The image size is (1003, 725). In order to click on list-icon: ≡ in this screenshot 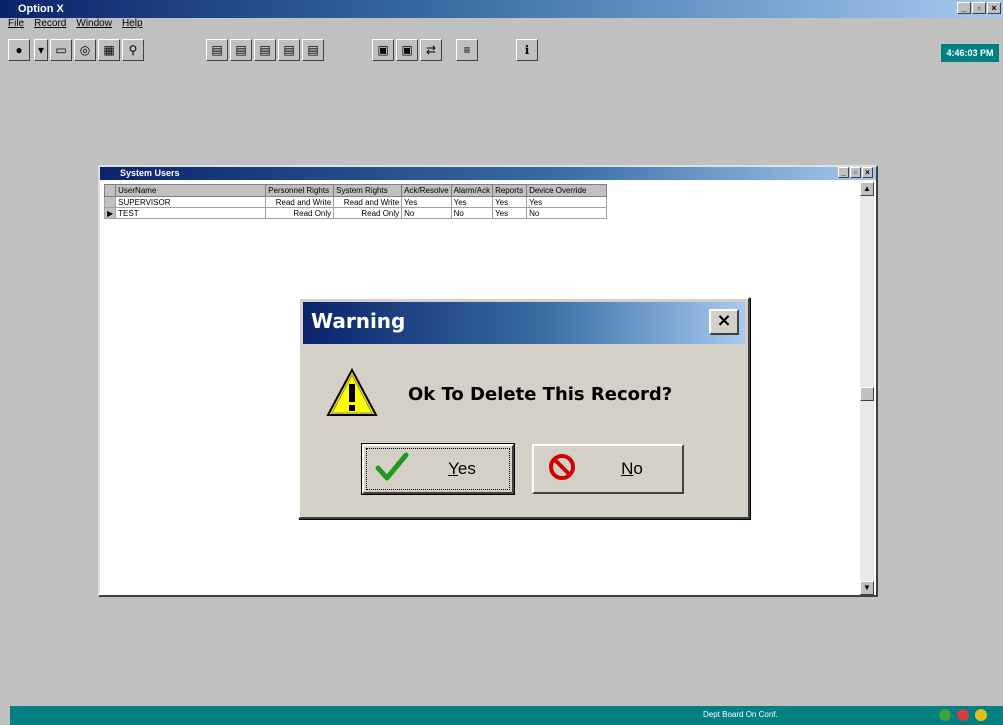, I will do `click(467, 50)`.